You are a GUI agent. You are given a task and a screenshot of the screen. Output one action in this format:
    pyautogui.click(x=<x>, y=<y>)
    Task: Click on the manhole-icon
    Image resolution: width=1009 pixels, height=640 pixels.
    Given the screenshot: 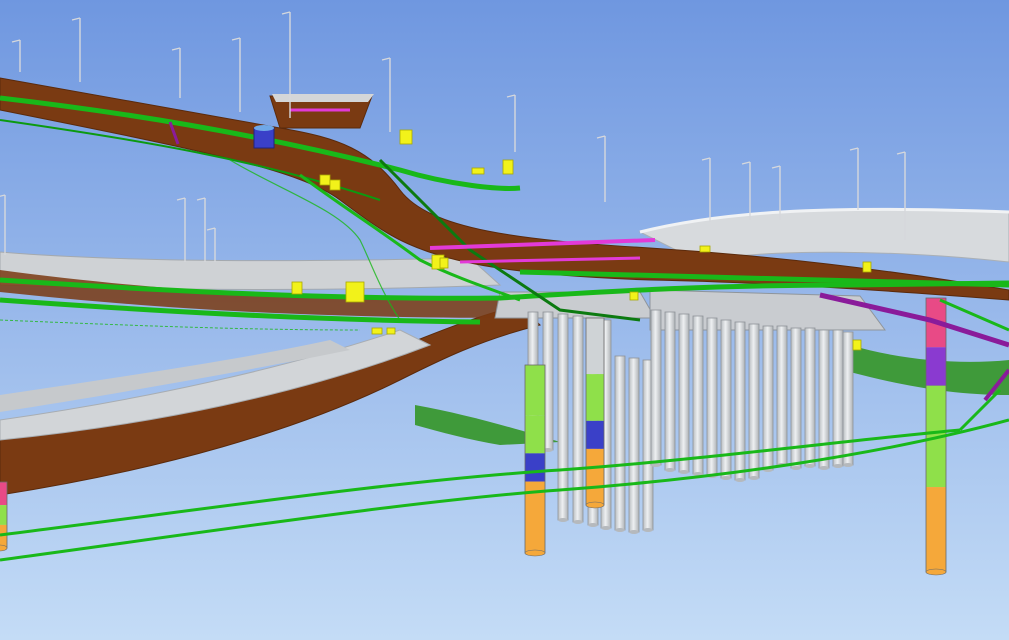 What is the action you would take?
    pyautogui.click(x=264, y=137)
    